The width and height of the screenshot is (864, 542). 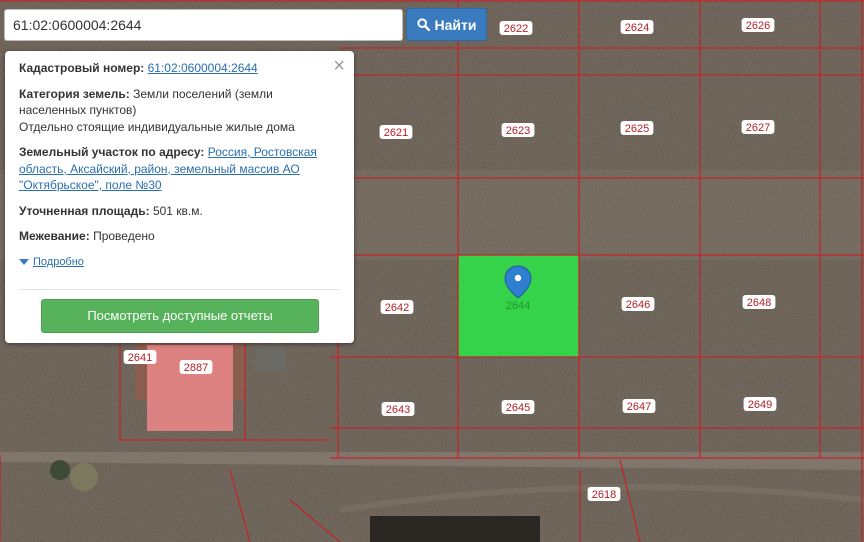 What do you see at coordinates (112, 152) in the screenshot?
I see `address-label: Земельный участок по адресу:` at bounding box center [112, 152].